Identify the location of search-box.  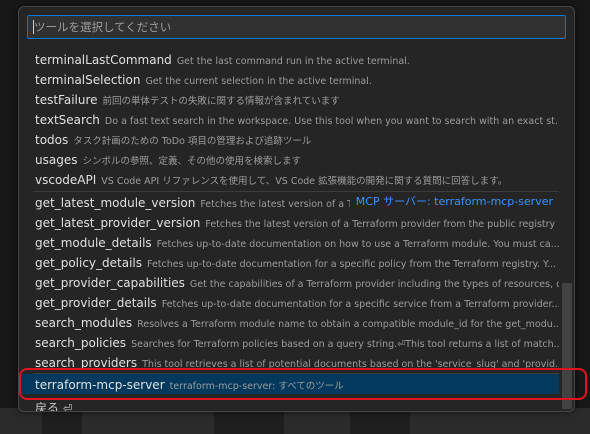
(296, 27).